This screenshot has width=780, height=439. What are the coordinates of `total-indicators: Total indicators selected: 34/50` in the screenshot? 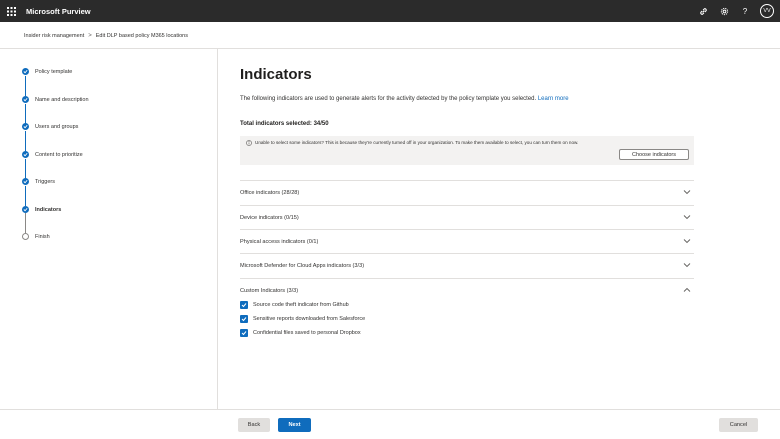 It's located at (284, 124).